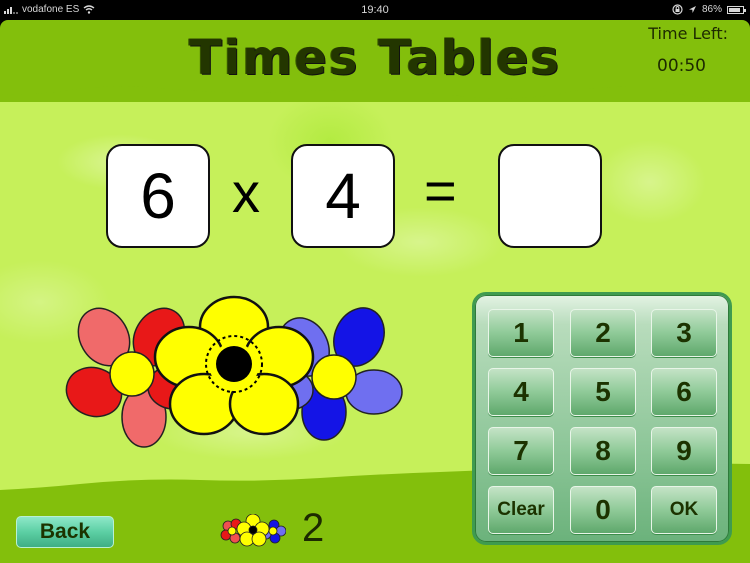  Describe the element at coordinates (65, 532) in the screenshot. I see `back-button: Back` at that location.